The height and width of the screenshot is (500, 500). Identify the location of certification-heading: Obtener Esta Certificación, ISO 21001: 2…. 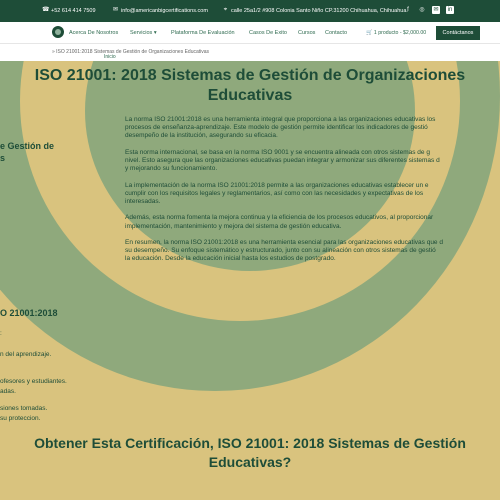
(250, 453).